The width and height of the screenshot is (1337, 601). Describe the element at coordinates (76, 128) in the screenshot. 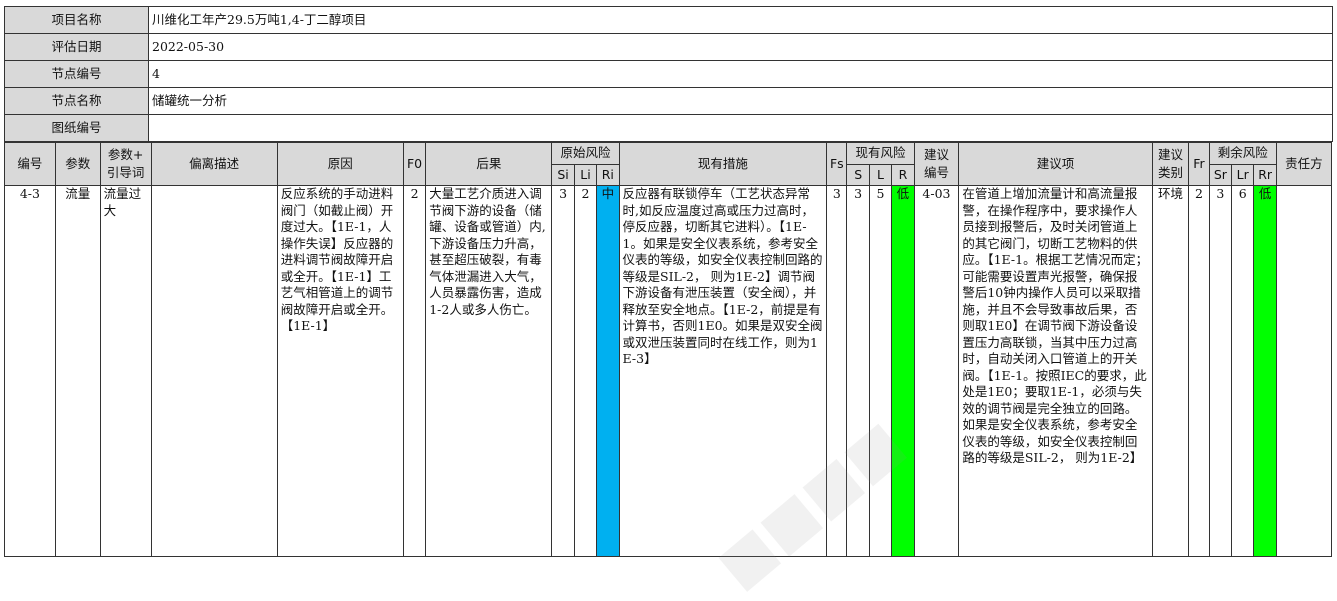

I see `drawing-no-label: 图纸编号` at that location.